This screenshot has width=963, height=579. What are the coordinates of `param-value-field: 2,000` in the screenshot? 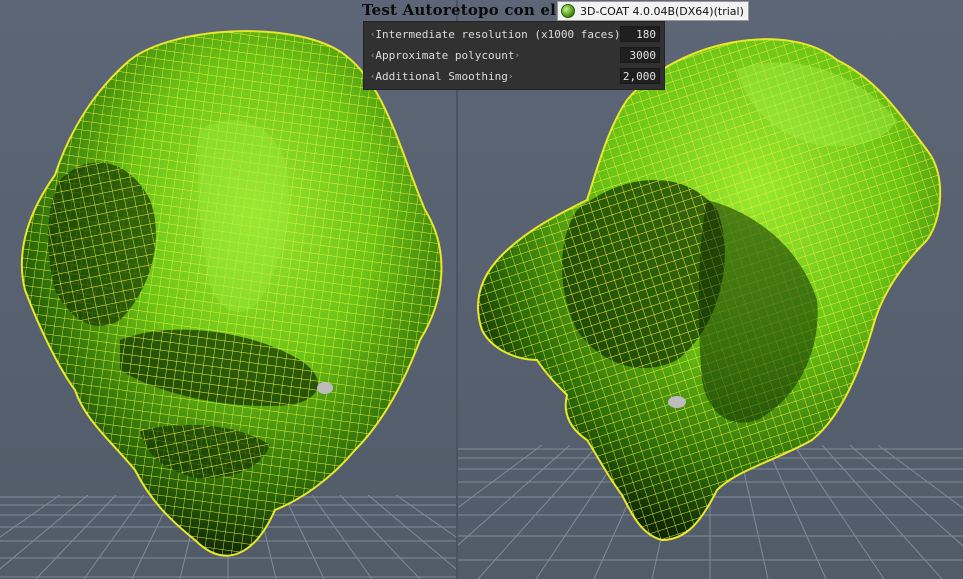 It's located at (640, 76).